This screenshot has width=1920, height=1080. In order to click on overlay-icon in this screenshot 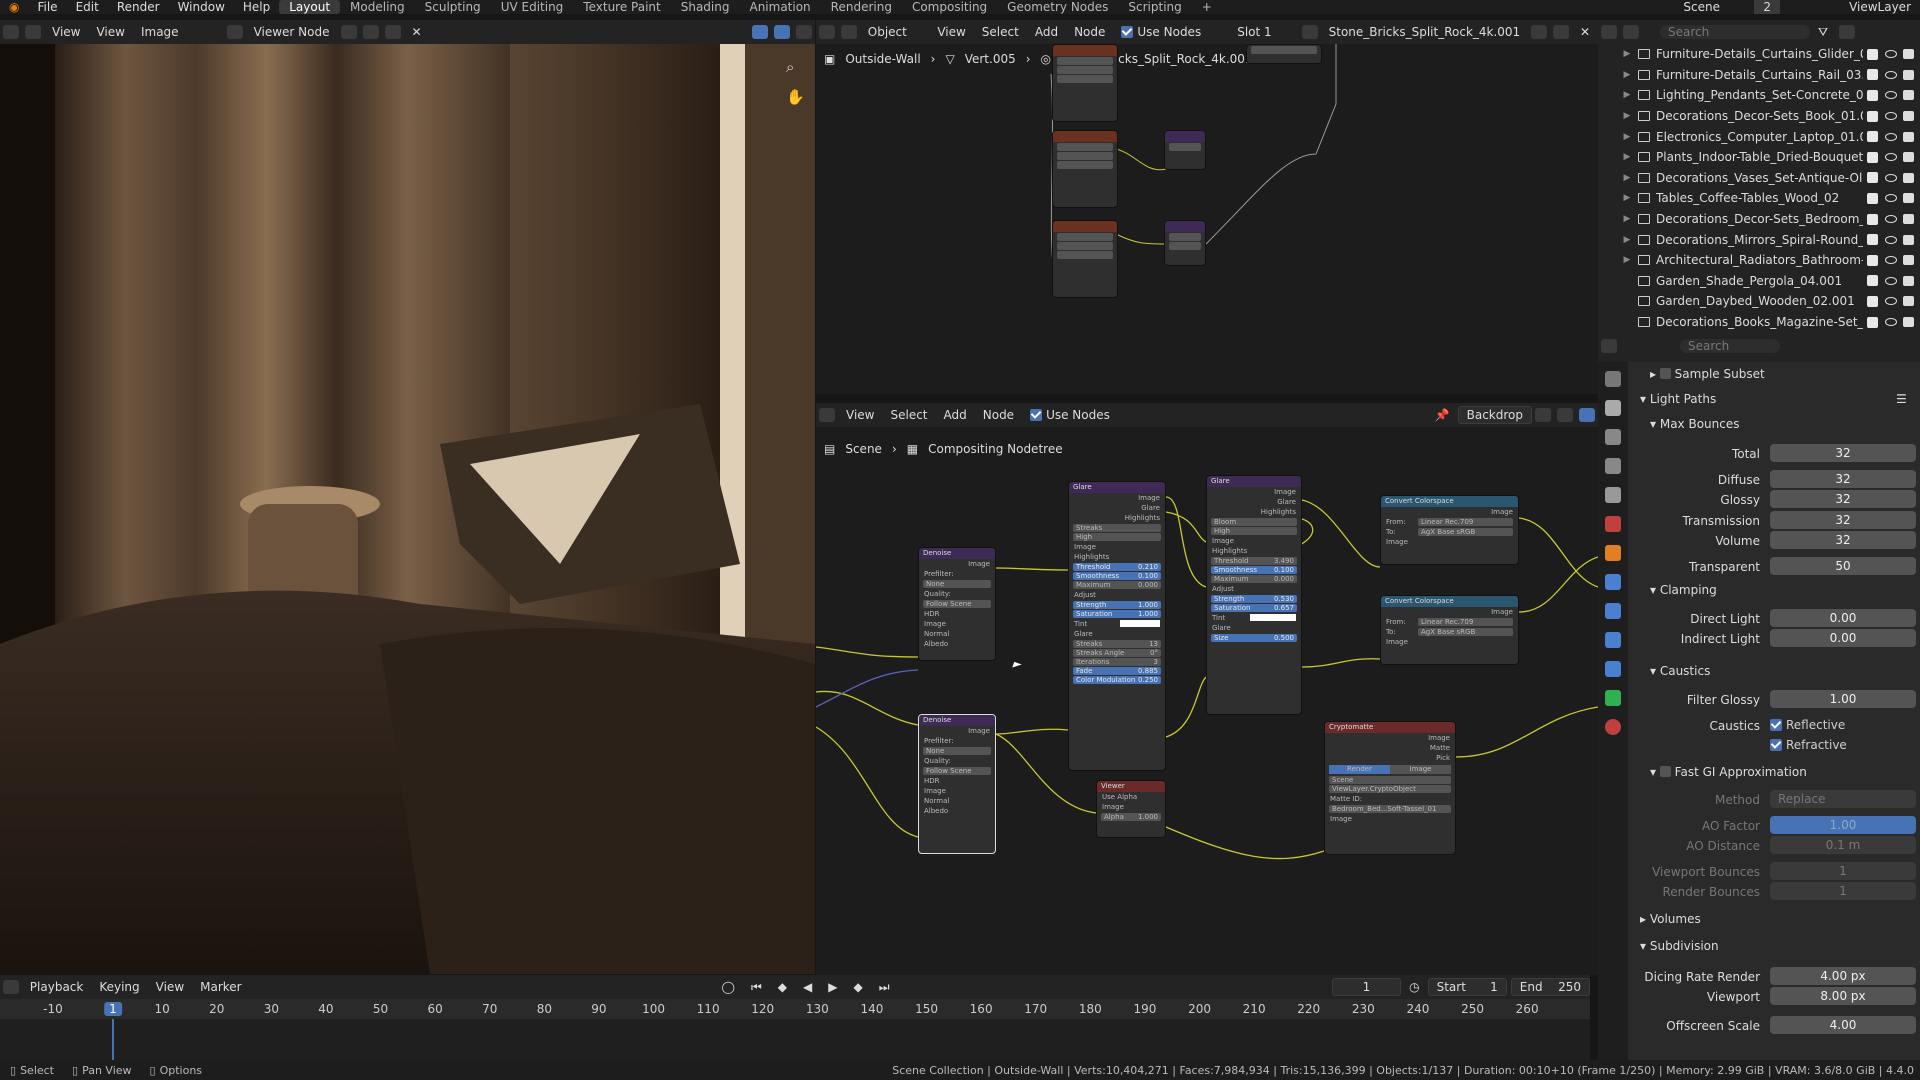, I will do `click(1587, 415)`.